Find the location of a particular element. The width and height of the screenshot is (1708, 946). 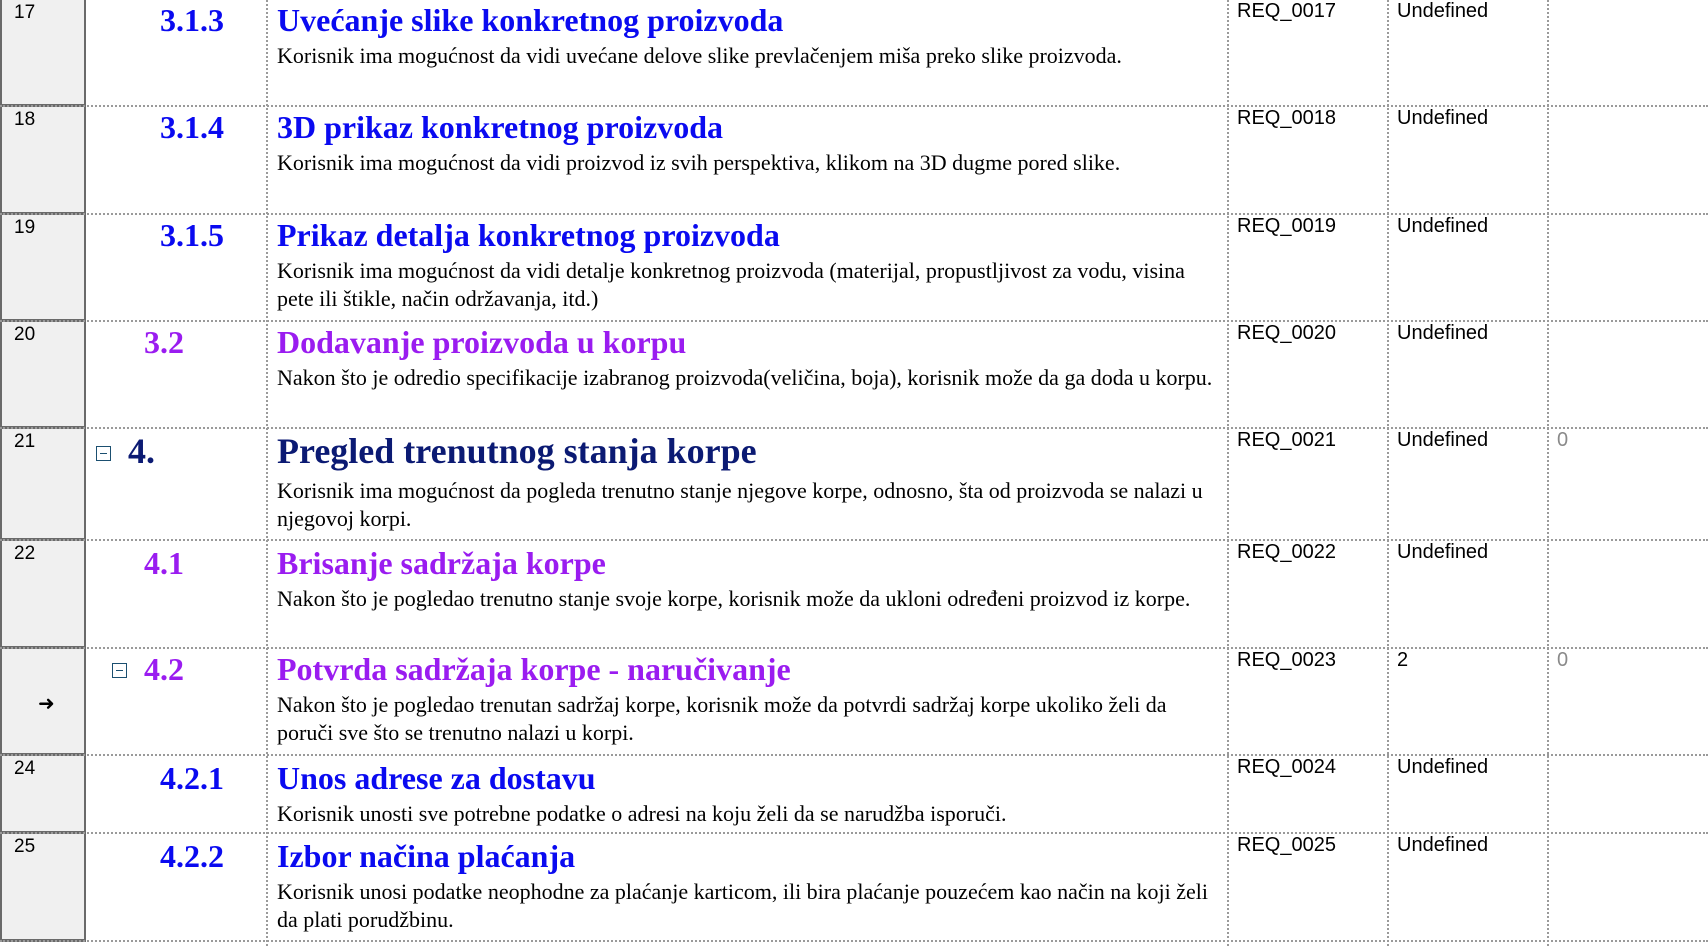

requirement-number: 3.1.4 is located at coordinates (192, 127).